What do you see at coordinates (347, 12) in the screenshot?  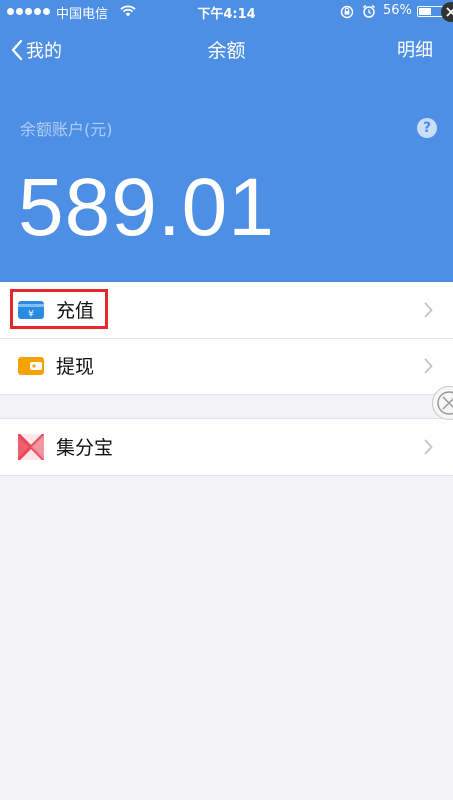 I see `rotation-lock-icon` at bounding box center [347, 12].